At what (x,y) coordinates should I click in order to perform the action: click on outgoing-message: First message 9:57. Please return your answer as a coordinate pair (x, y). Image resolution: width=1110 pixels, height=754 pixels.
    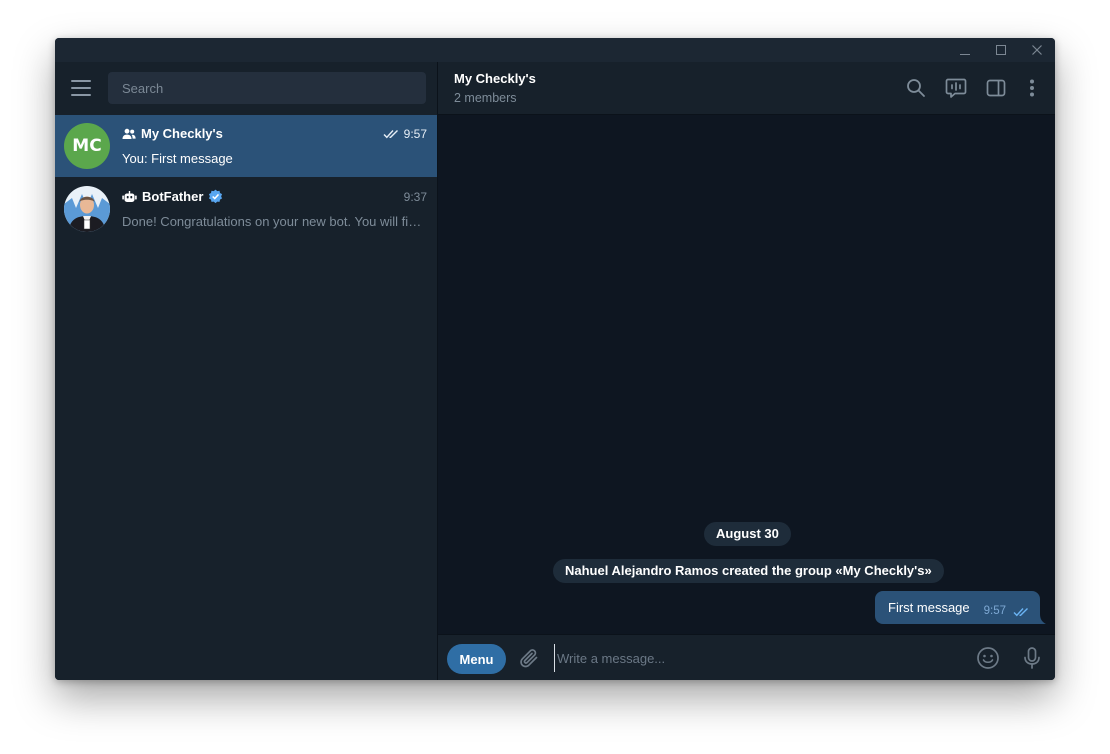
    Looking at the image, I should click on (957, 607).